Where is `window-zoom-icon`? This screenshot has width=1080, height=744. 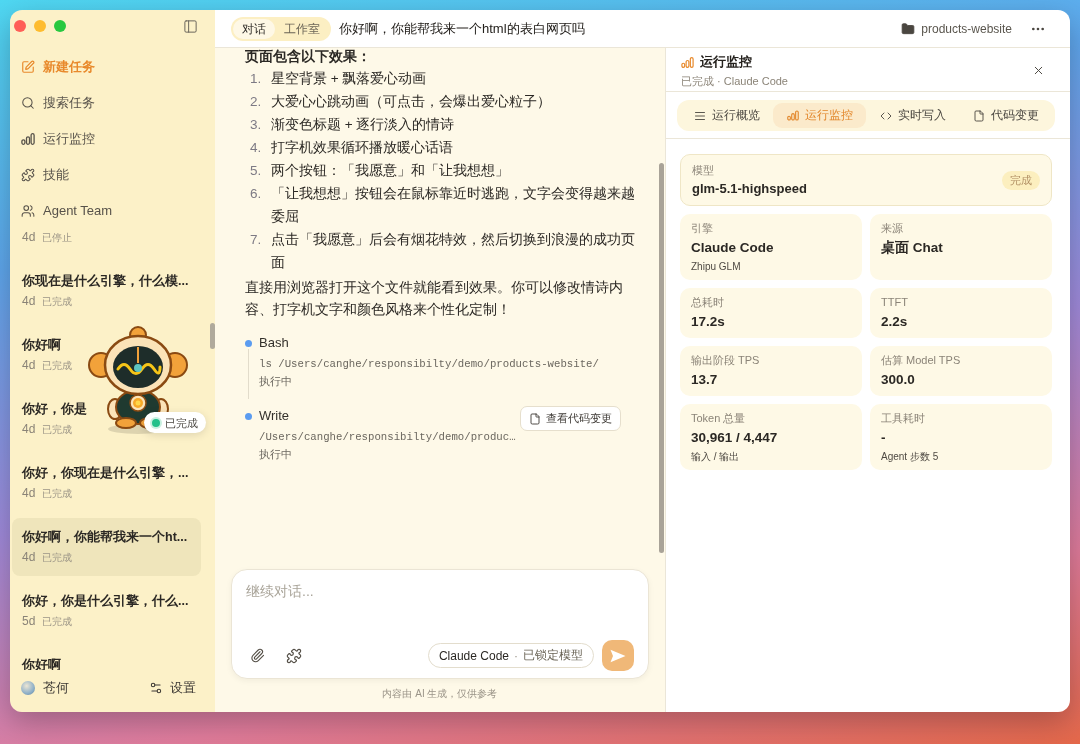 window-zoom-icon is located at coordinates (60, 26).